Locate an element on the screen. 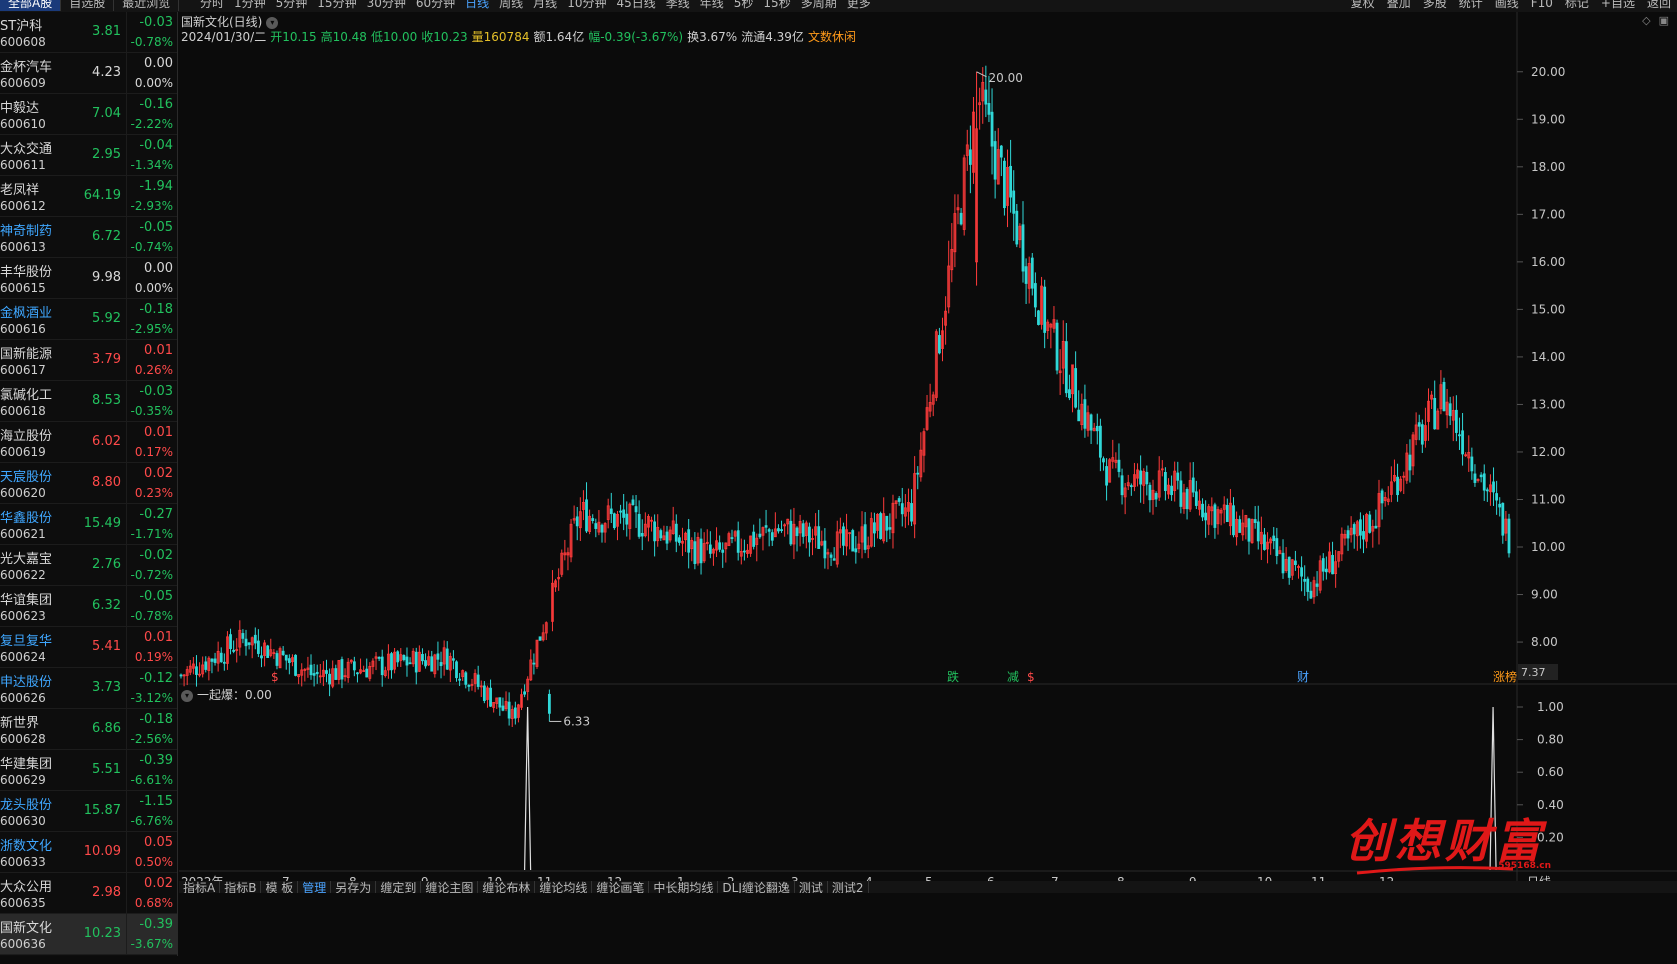 The height and width of the screenshot is (964, 1677). watchlist-row: 老凤祥 600612 64.19 -1.94 -2.93% is located at coordinates (88, 196).